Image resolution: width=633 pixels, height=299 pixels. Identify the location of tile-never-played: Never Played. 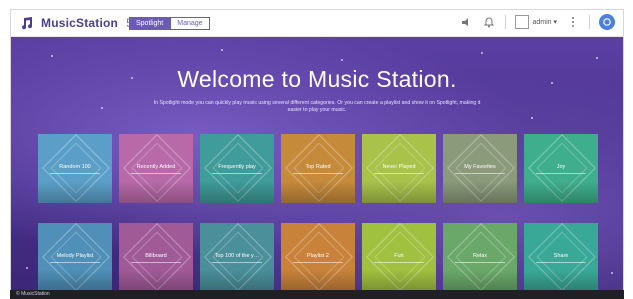
(399, 168).